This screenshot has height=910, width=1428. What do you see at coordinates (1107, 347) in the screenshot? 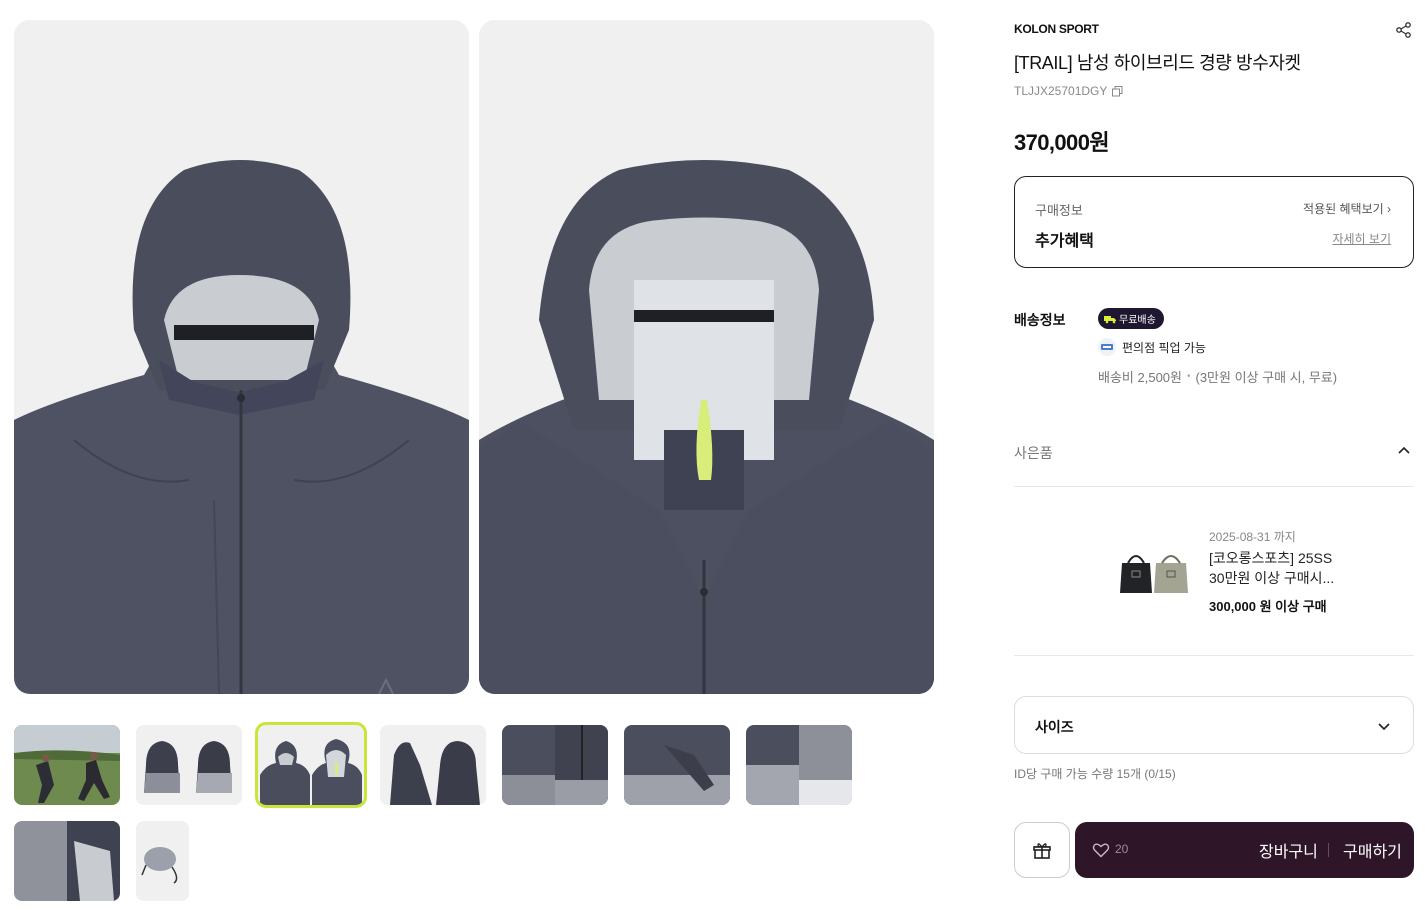
I see `convenience-store-icon` at bounding box center [1107, 347].